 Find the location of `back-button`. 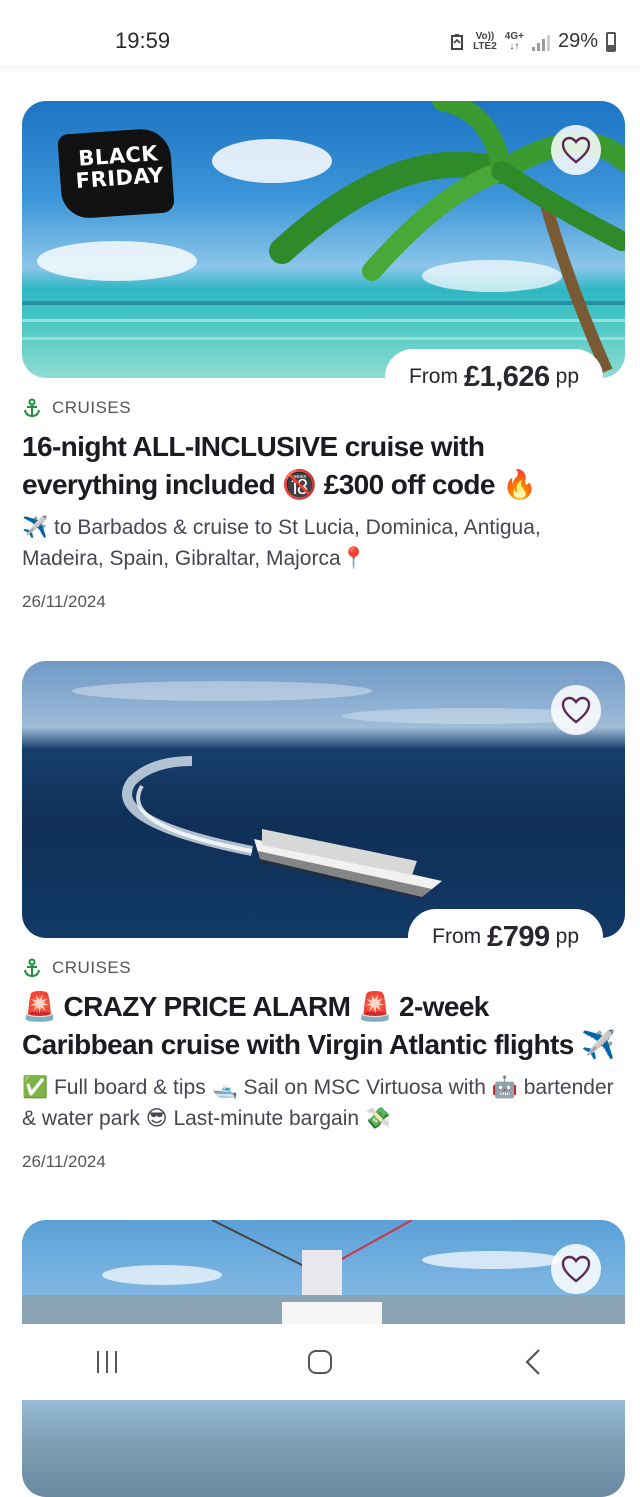

back-button is located at coordinates (533, 1362).